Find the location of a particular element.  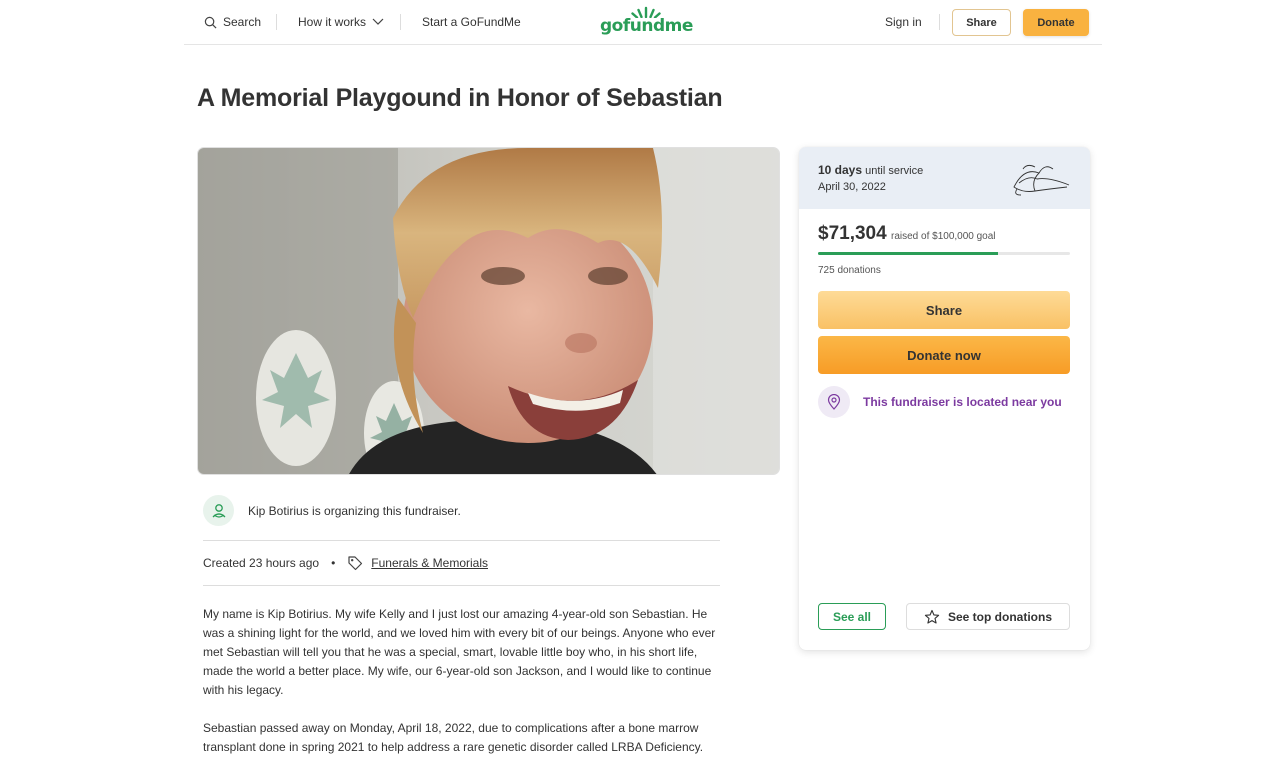

star-icon is located at coordinates (932, 616).